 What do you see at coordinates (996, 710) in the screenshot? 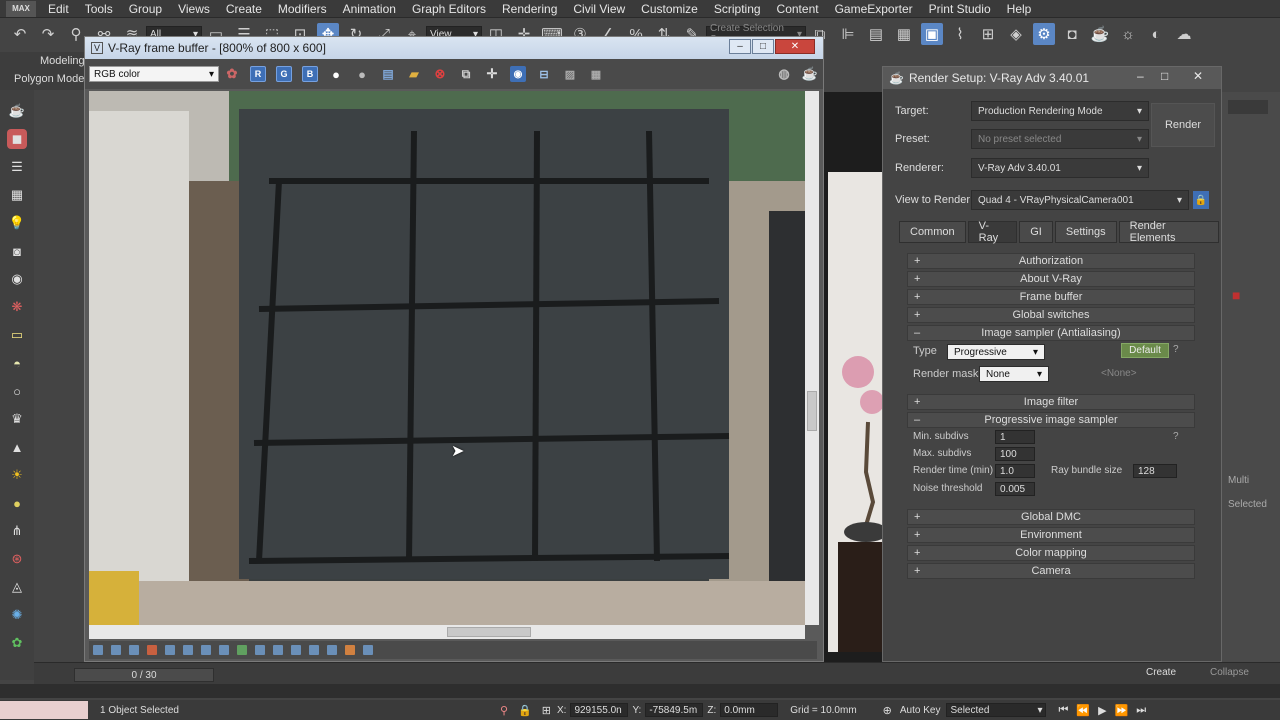
I see `key-filter-dropdown: Selected ▾` at bounding box center [996, 710].